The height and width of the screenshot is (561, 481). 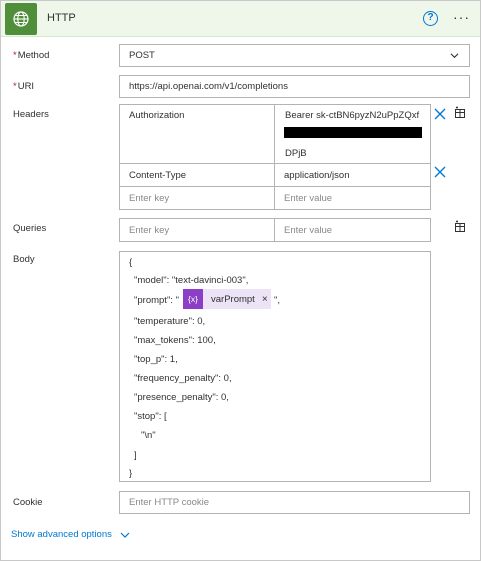 I want to click on uri-label-text: URI, so click(x=26, y=86).